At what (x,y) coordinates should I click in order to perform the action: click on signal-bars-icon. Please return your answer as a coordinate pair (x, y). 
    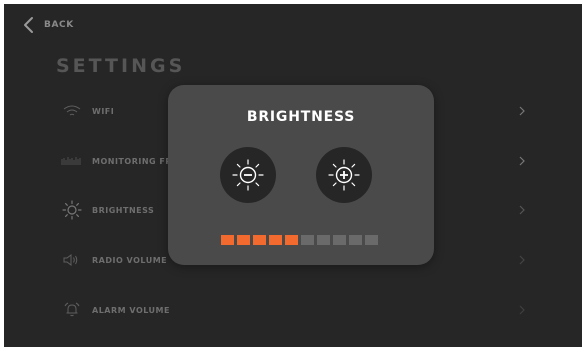
    Looking at the image, I should click on (72, 161).